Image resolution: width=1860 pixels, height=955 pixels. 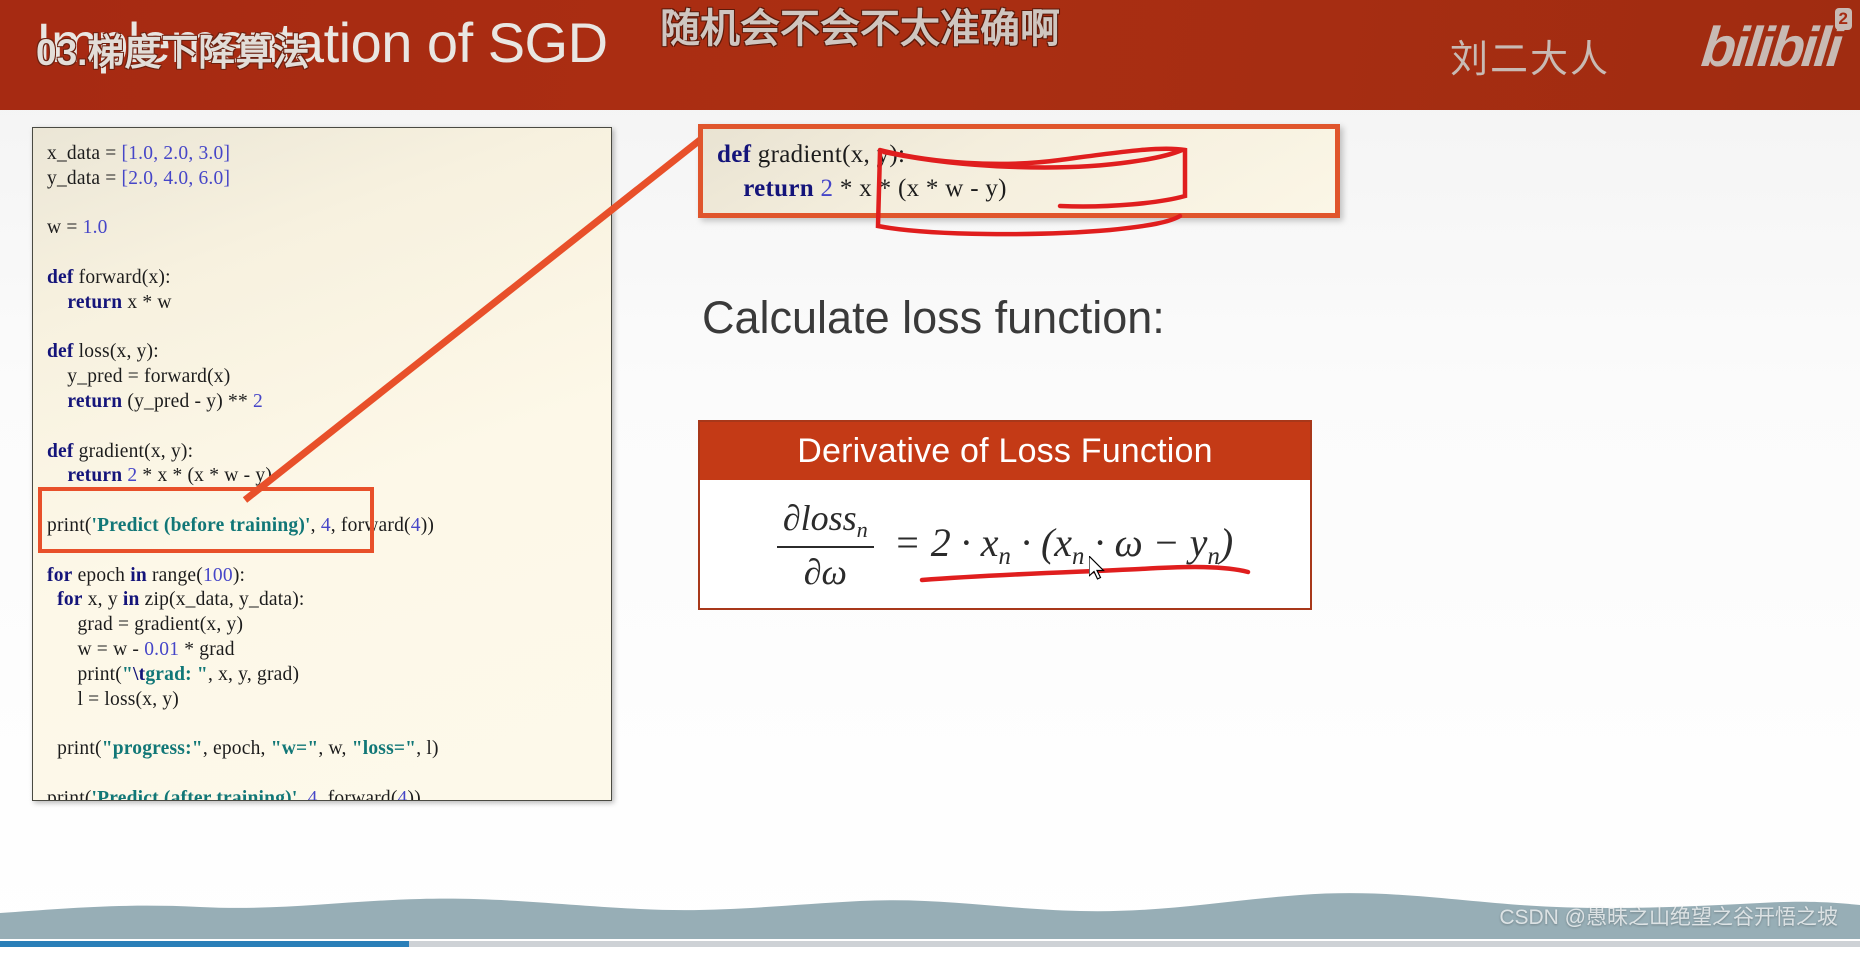 What do you see at coordinates (1063, 545) in the screenshot?
I see `formula-rhs: = 2 · xn · (xn · ω − yn)` at bounding box center [1063, 545].